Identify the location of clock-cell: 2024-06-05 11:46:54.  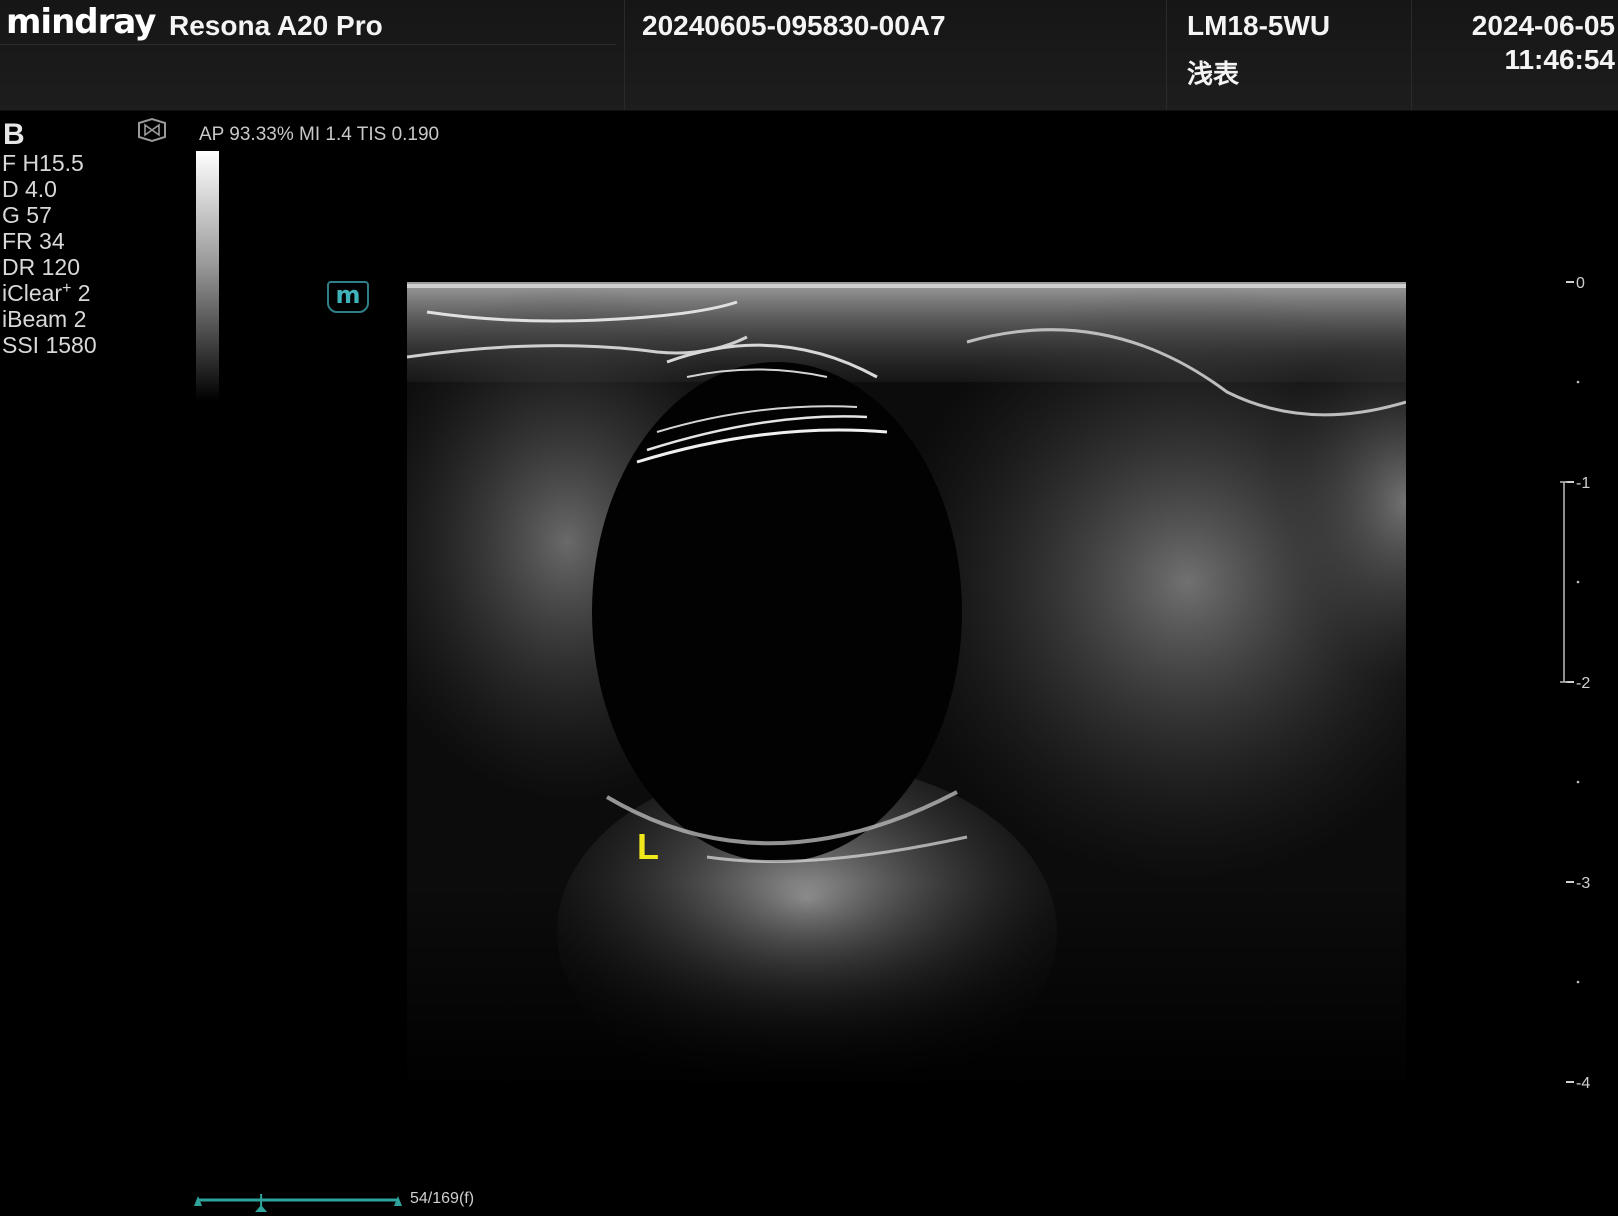
(1514, 55).